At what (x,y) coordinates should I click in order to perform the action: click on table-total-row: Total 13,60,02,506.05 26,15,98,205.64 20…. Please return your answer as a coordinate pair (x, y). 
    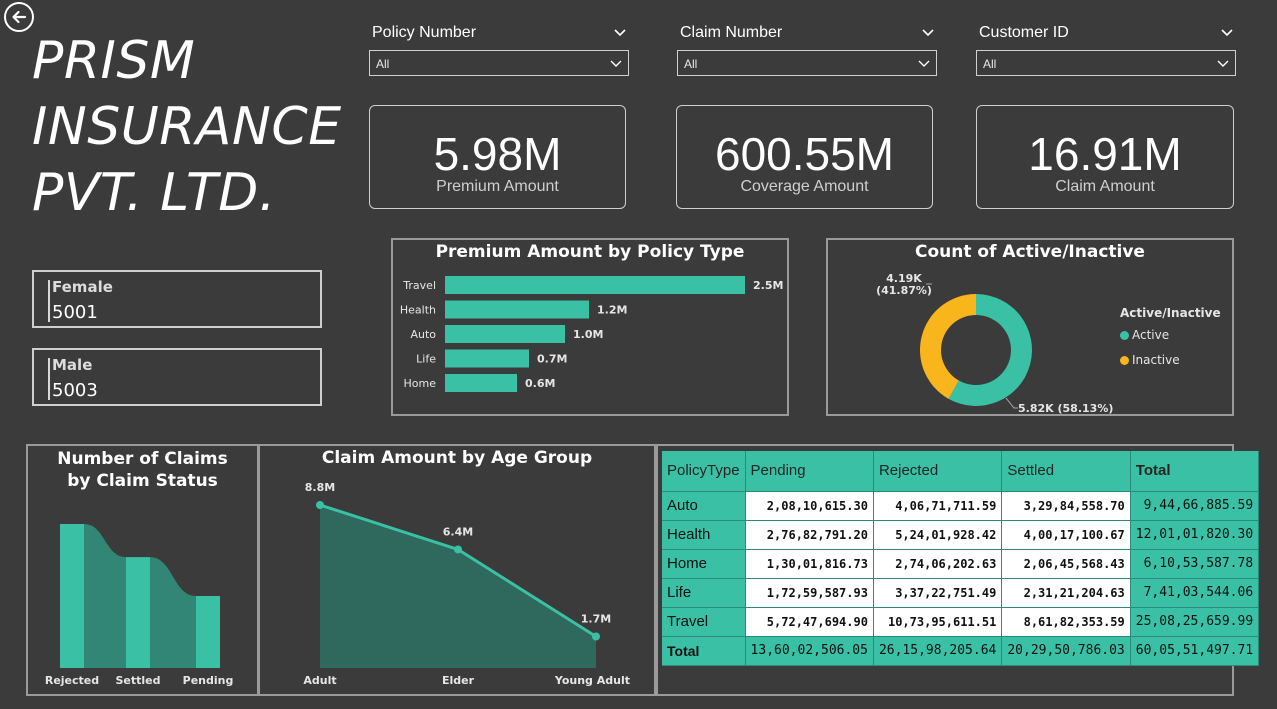
    Looking at the image, I should click on (961, 651).